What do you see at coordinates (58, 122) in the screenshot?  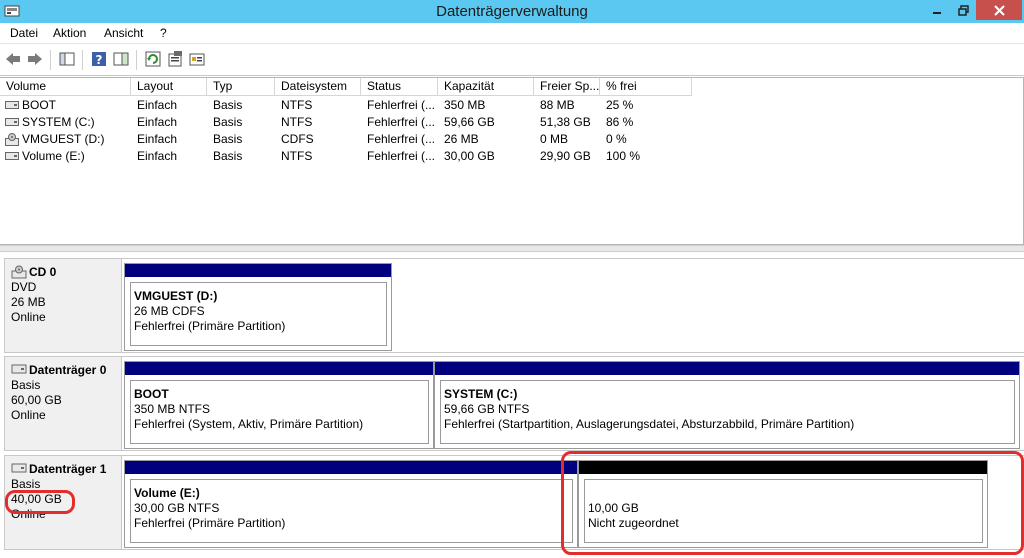 I see `volume-name: SYSTEM (C:)` at bounding box center [58, 122].